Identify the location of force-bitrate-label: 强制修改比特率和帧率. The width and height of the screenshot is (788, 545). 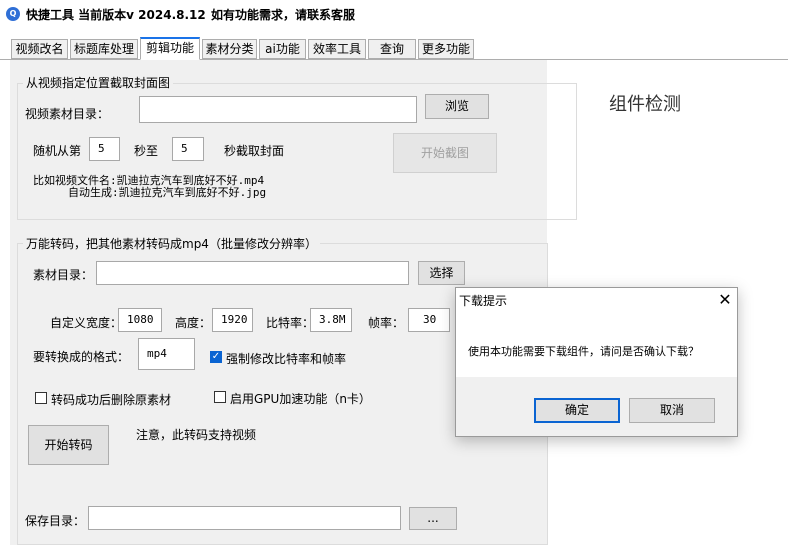
(286, 359).